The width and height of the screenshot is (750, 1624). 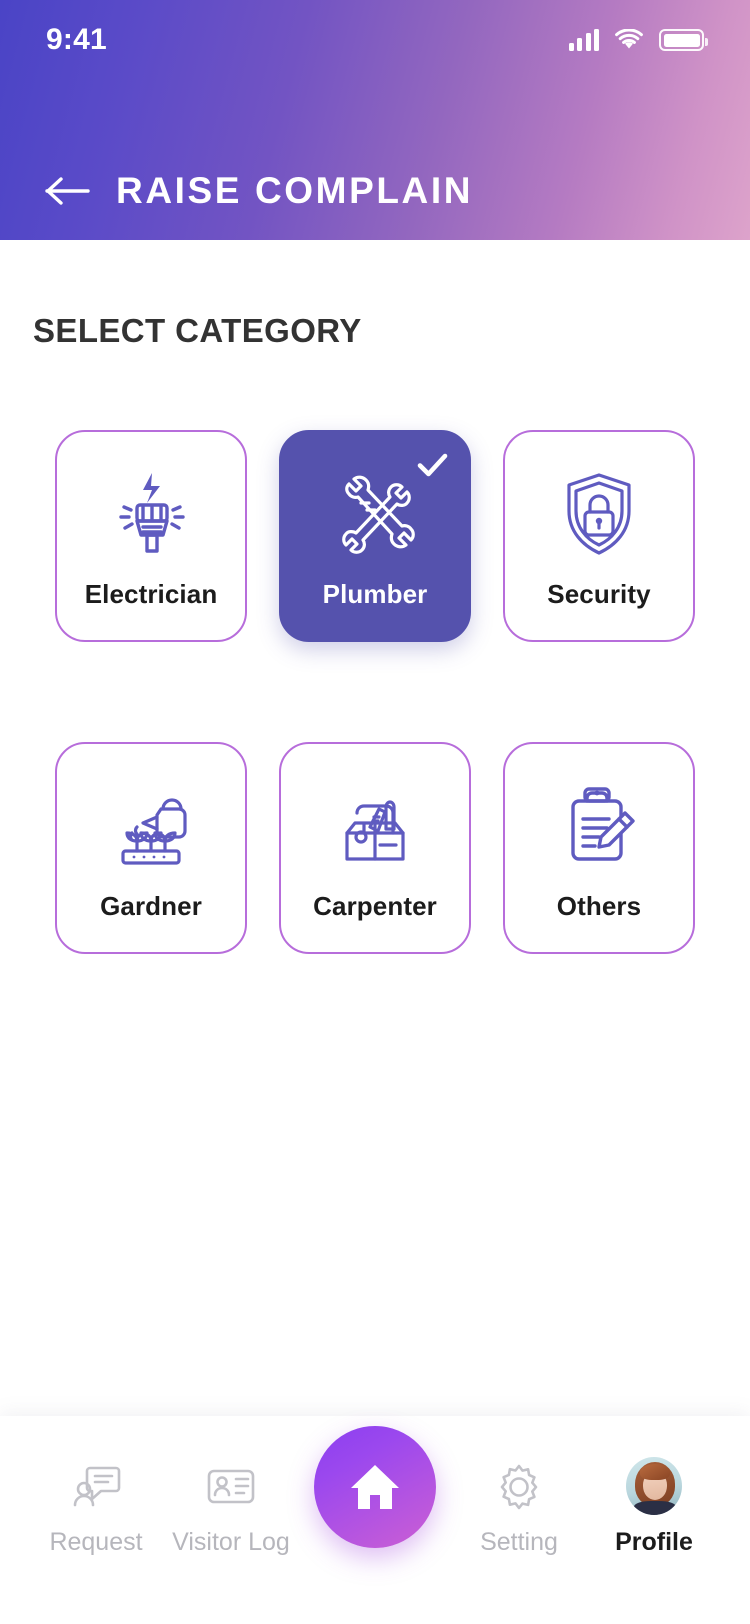 What do you see at coordinates (197, 330) in the screenshot?
I see `section-title: SELECT CATEGORY` at bounding box center [197, 330].